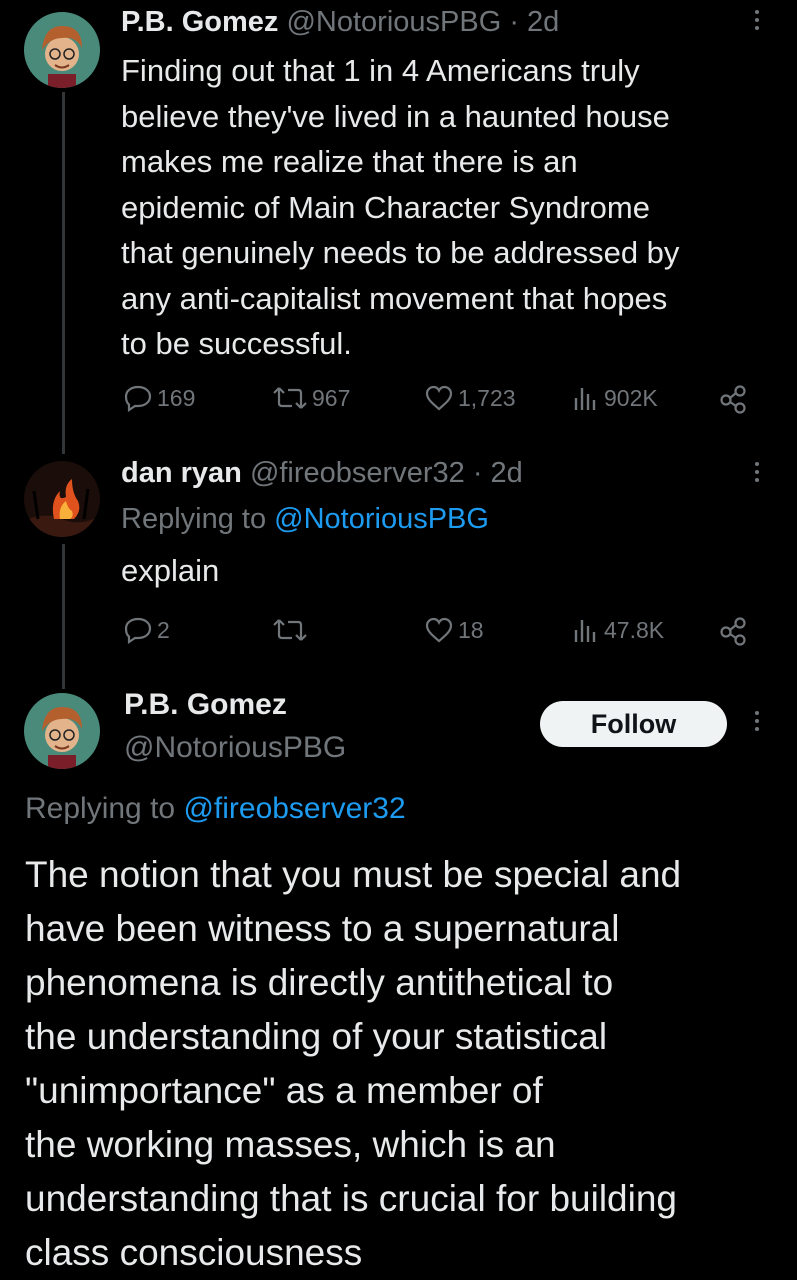 This screenshot has width=797, height=1280. I want to click on view-count: 902K, so click(631, 397).